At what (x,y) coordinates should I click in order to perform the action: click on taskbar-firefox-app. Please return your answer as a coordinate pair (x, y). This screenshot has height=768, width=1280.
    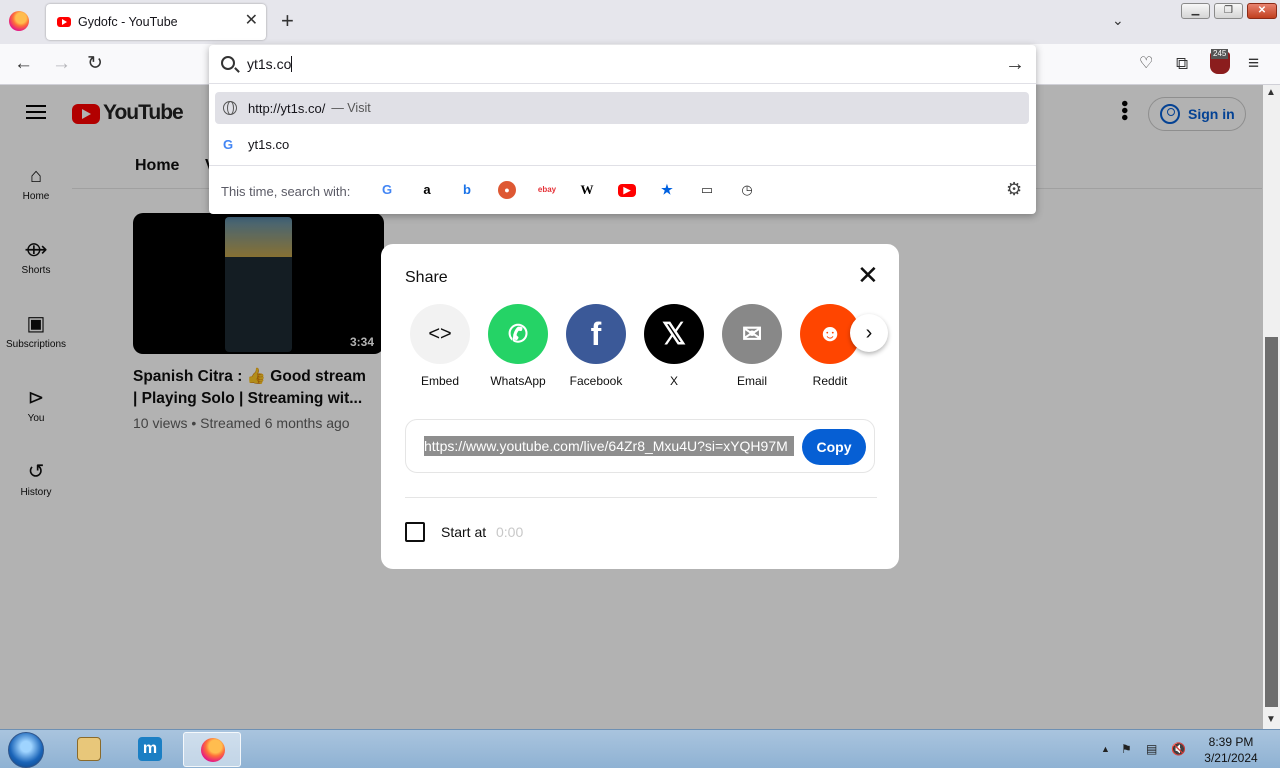
    Looking at the image, I should click on (212, 749).